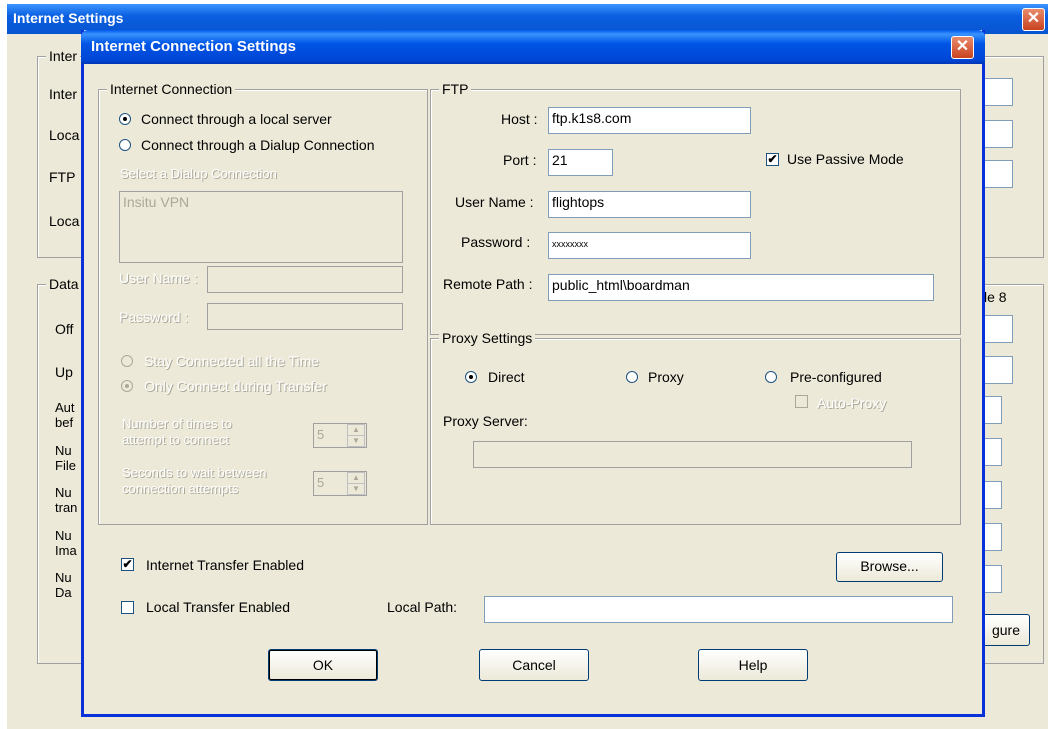 Image resolution: width=1048 pixels, height=729 pixels. I want to click on wait-spinner: 5 ▲ ▼, so click(340, 483).